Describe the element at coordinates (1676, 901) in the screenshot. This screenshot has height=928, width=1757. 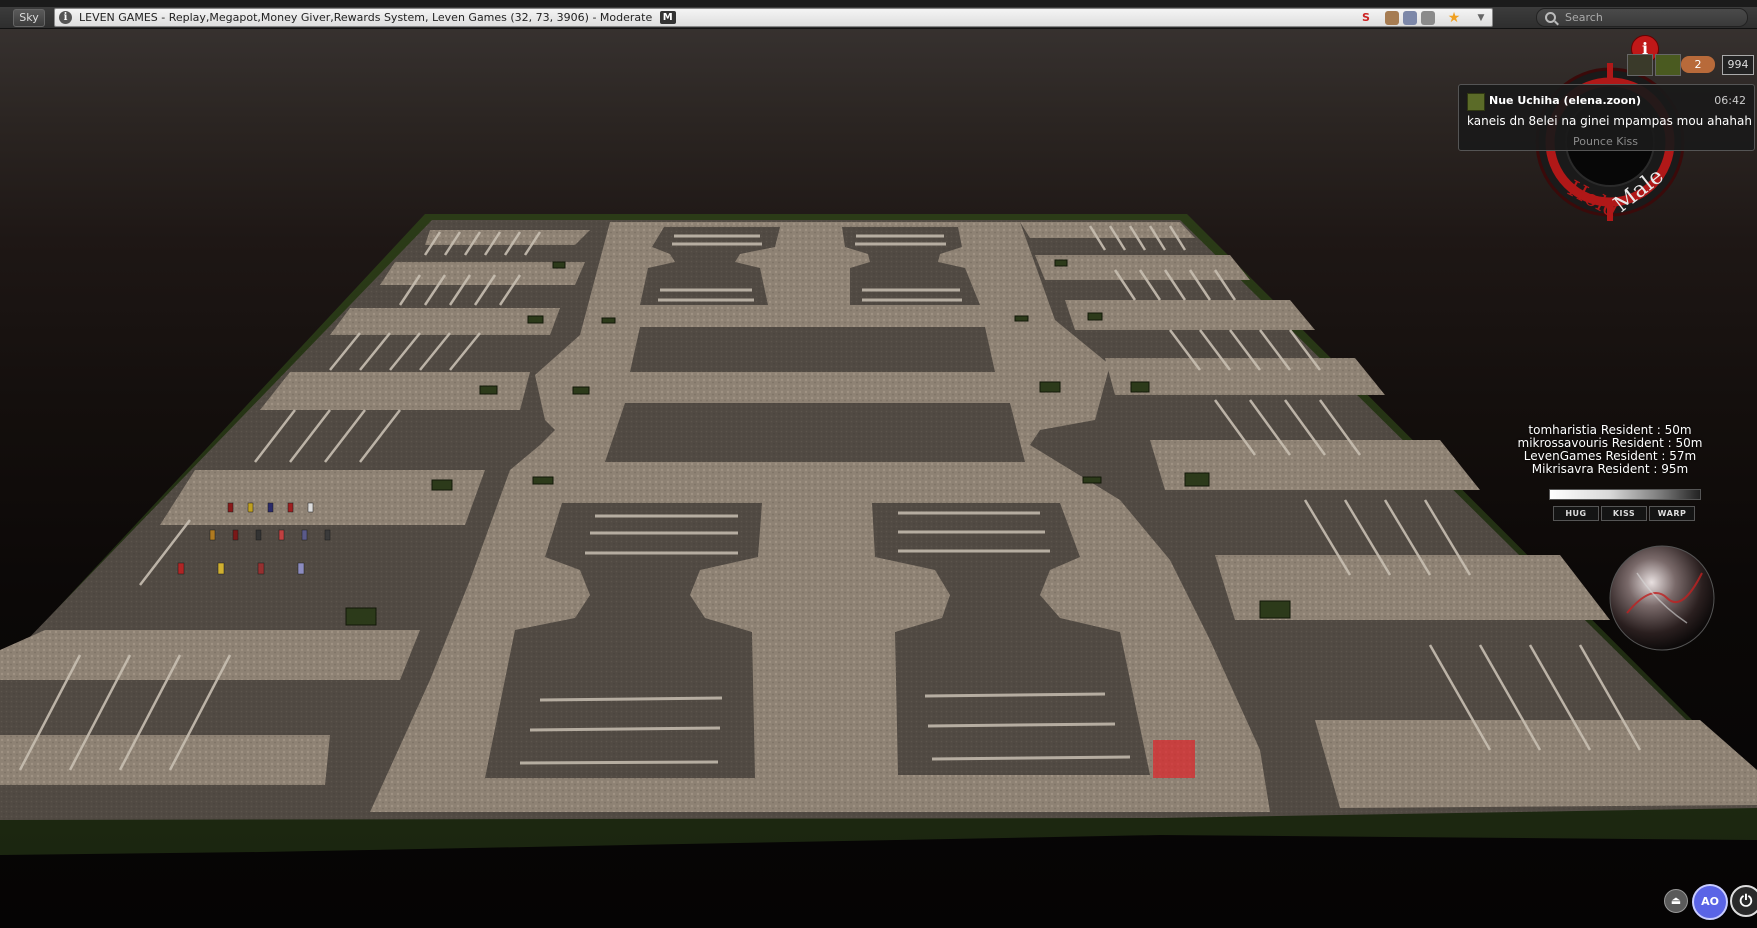
I see `eject-icon: ⏏` at that location.